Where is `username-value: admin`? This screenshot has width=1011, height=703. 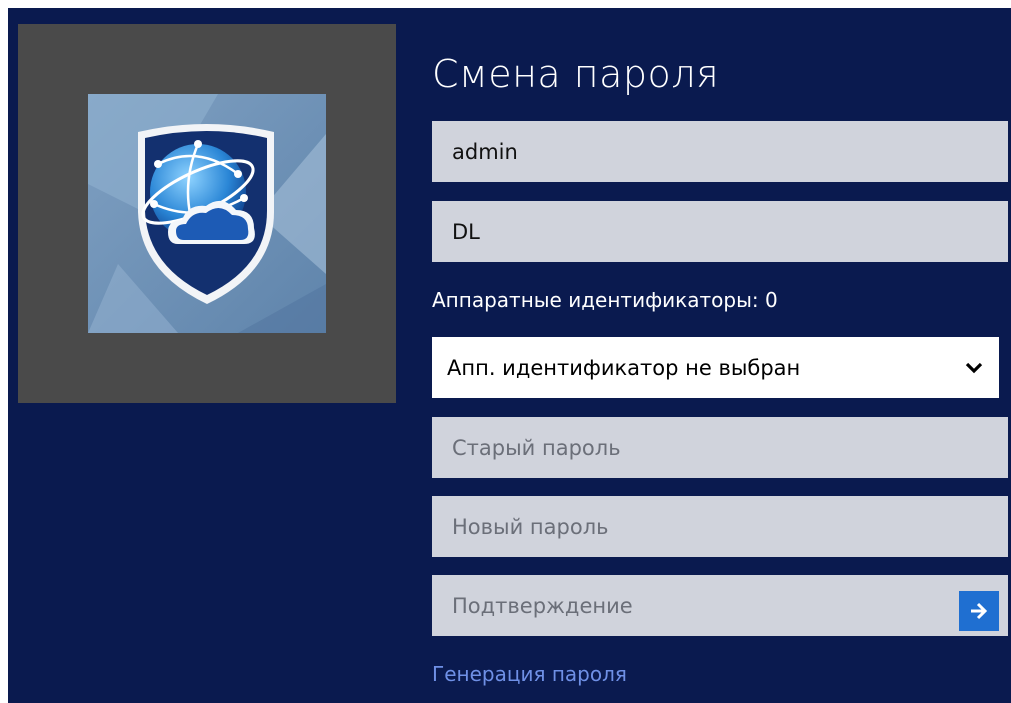
username-value: admin is located at coordinates (485, 151).